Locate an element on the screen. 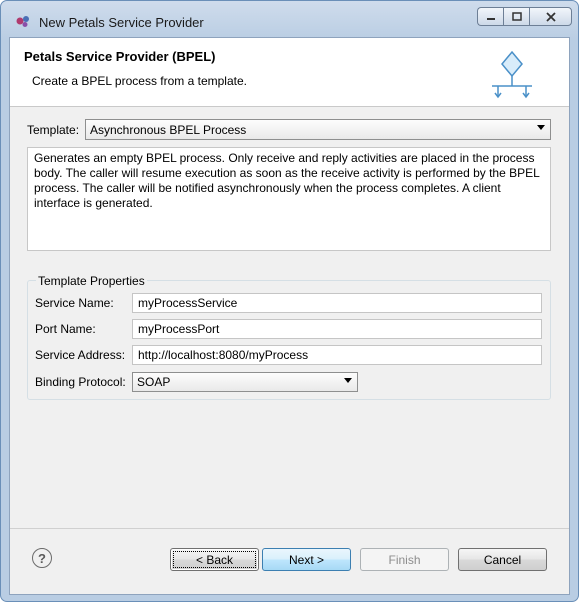 This screenshot has height=604, width=581. minimize-icon is located at coordinates (490, 18).